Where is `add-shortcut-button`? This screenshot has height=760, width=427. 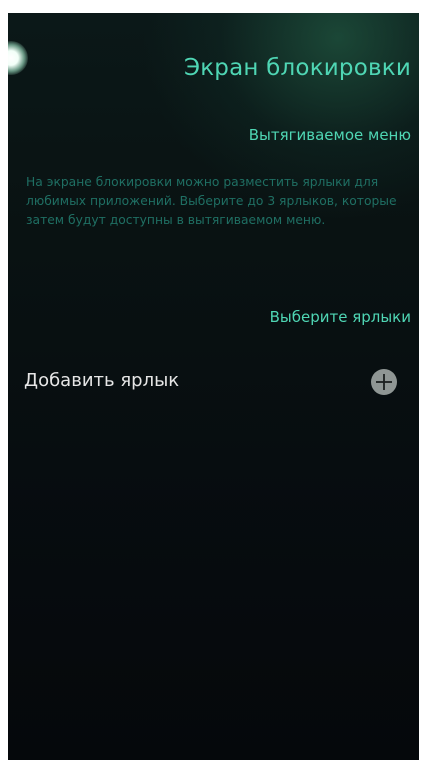 add-shortcut-button is located at coordinates (384, 382).